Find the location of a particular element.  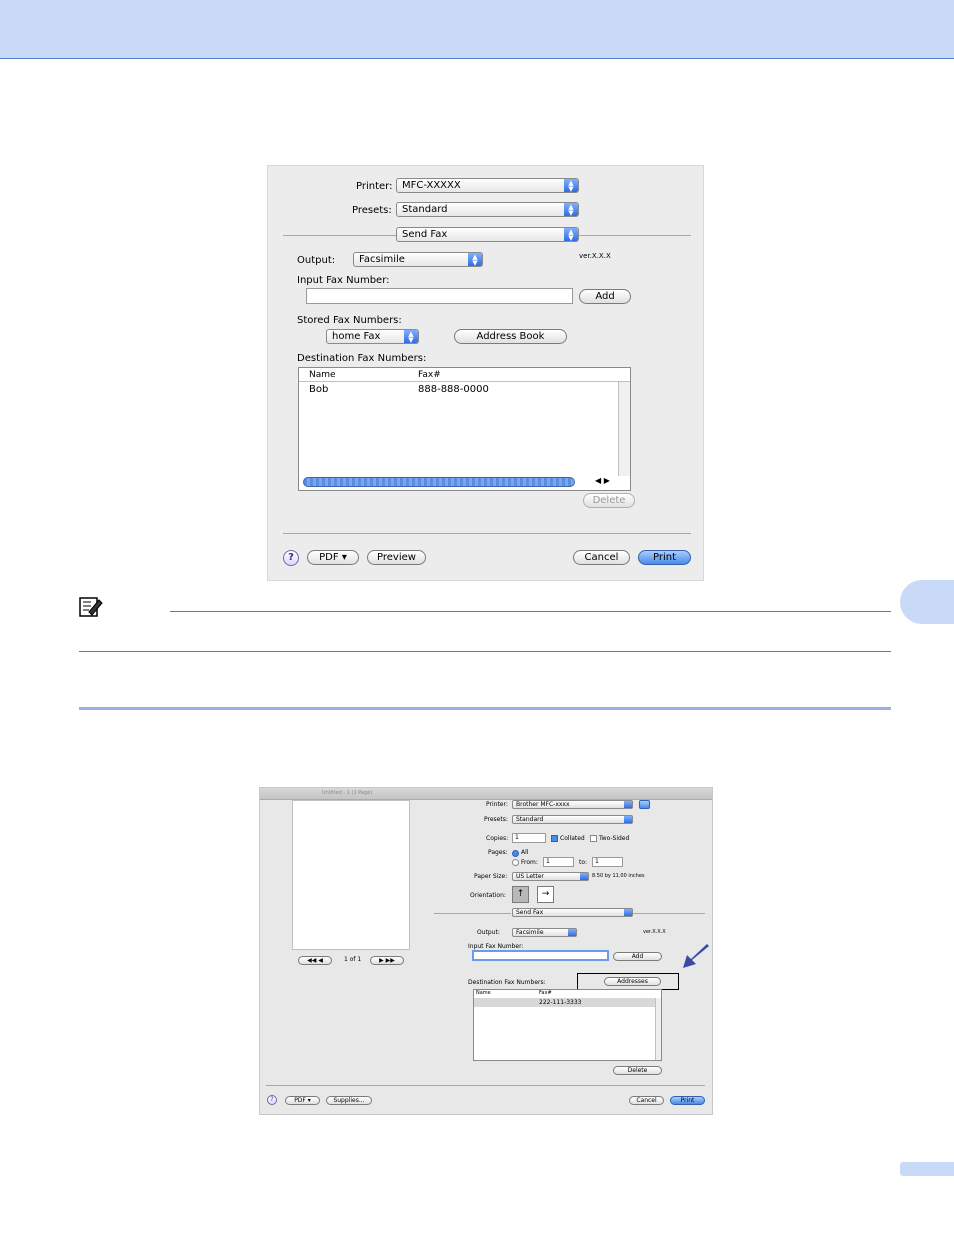

collated-label: Collated is located at coordinates (572, 838).